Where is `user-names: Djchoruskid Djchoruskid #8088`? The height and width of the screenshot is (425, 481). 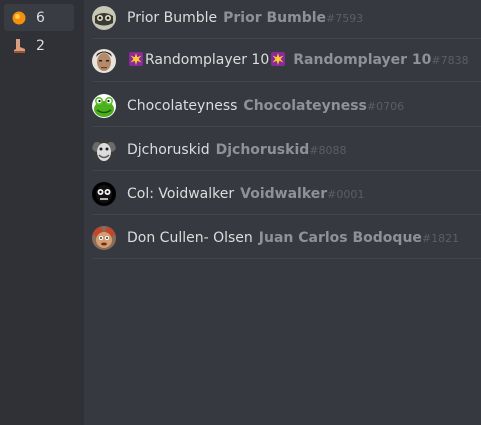
user-names: Djchoruskid Djchoruskid #8088 is located at coordinates (236, 150).